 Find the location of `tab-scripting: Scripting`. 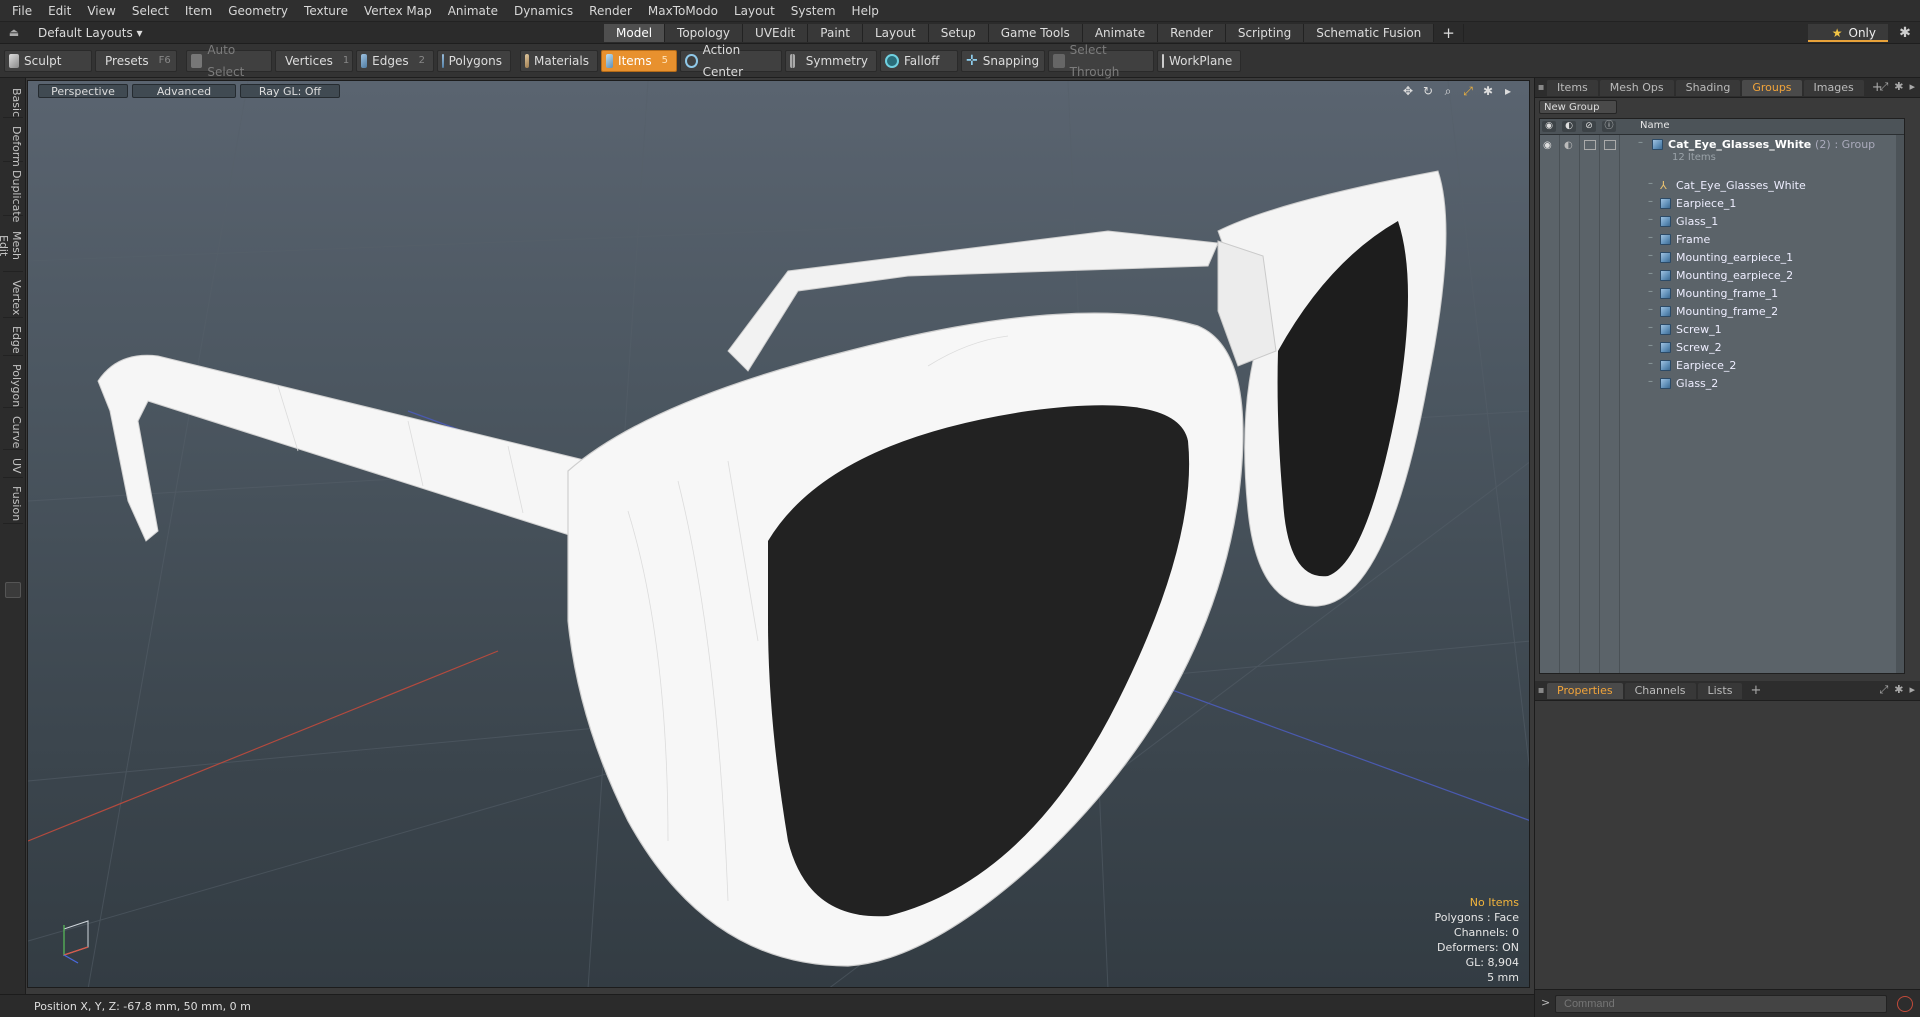

tab-scripting: Scripting is located at coordinates (1265, 33).